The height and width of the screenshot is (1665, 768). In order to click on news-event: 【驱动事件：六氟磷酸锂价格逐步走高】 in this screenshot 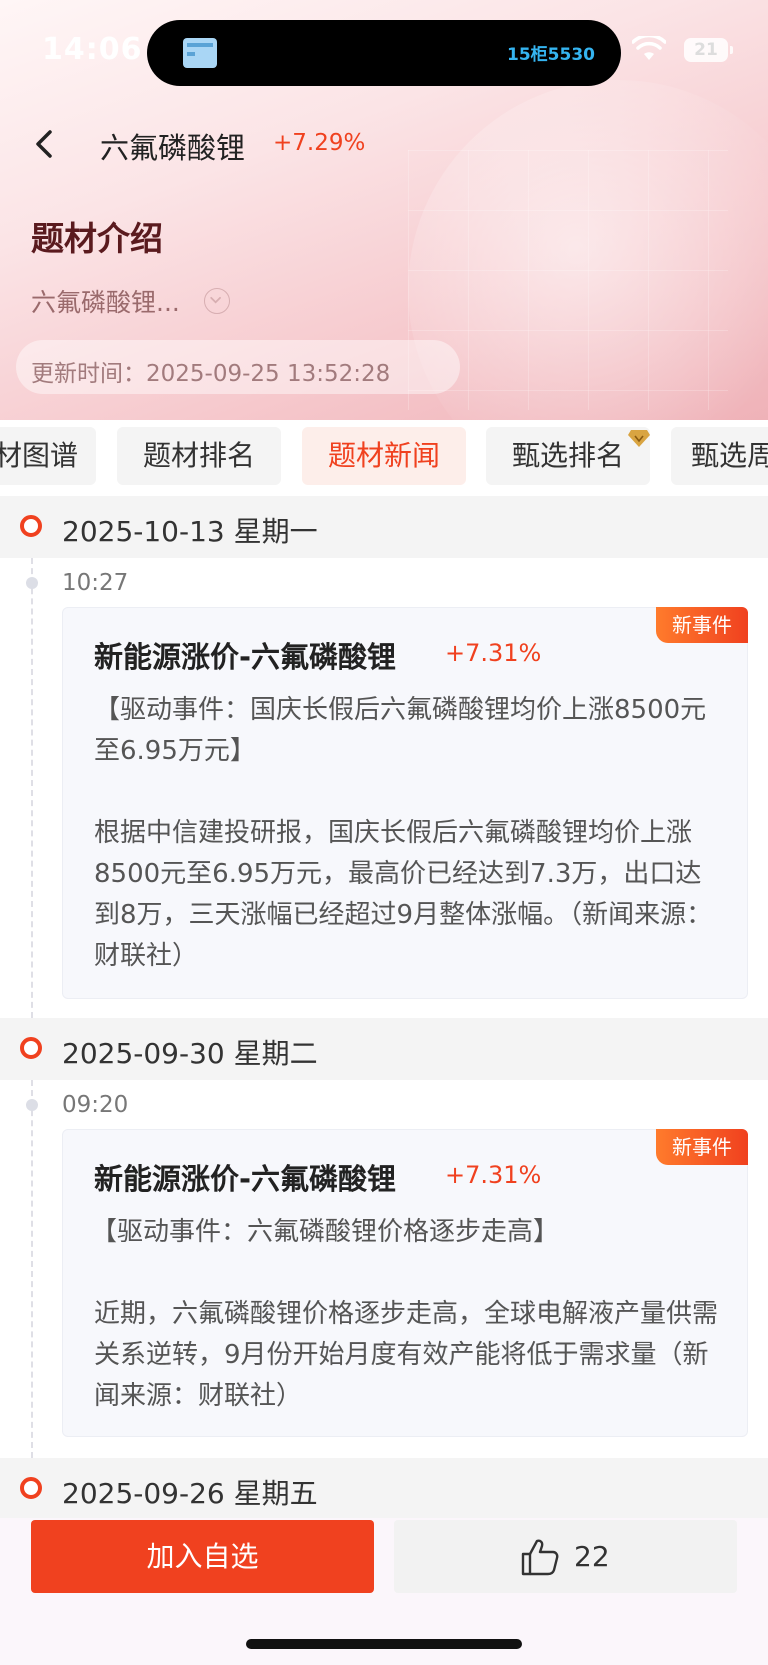, I will do `click(325, 1232)`.